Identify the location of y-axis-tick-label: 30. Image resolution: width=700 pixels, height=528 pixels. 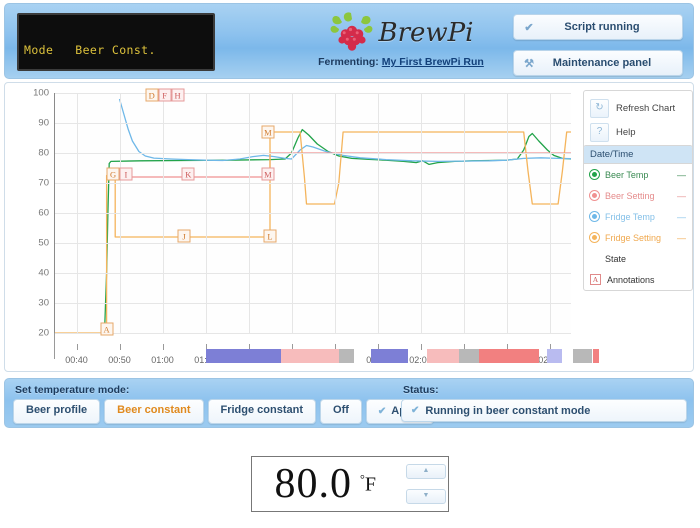
(43, 303).